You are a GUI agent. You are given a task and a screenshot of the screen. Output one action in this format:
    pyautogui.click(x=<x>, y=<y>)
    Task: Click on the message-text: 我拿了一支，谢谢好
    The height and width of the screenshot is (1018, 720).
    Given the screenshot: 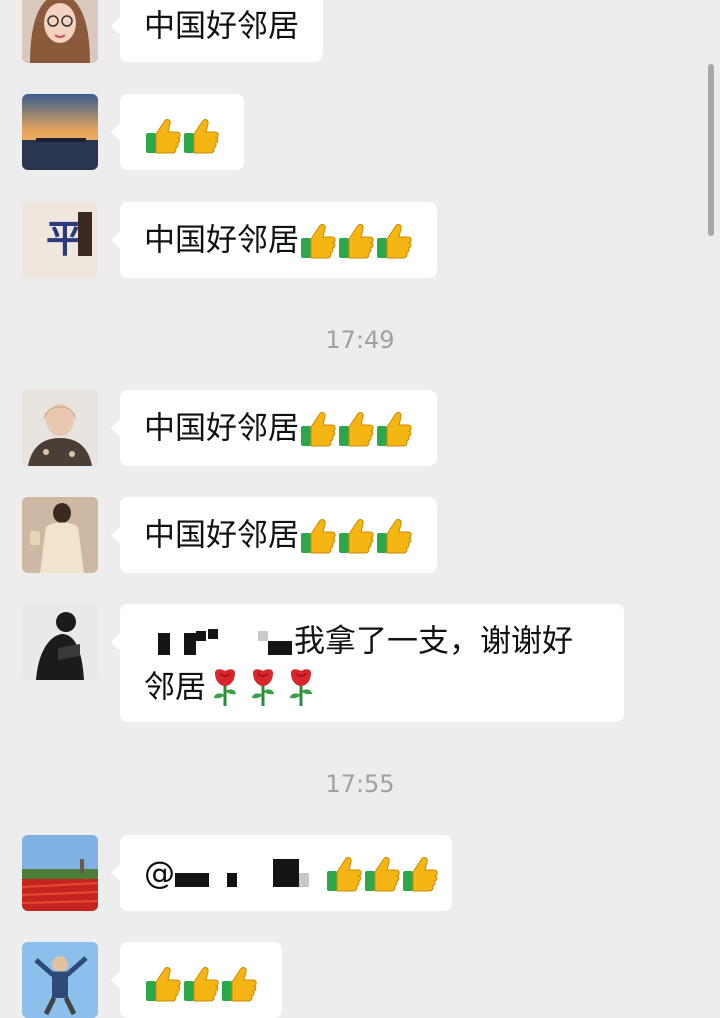 What is the action you would take?
    pyautogui.click(x=433, y=641)
    